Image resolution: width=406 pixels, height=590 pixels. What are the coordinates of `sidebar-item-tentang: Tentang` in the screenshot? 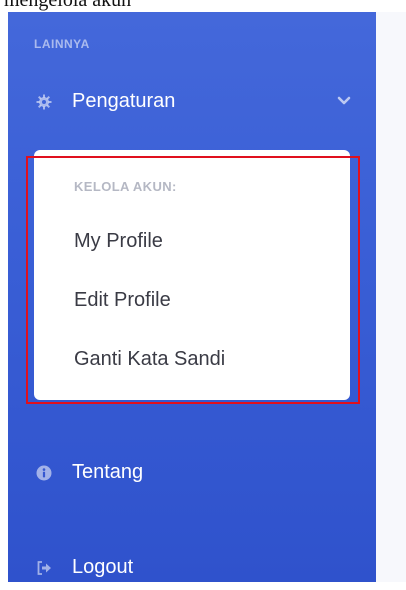 It's located at (89, 472).